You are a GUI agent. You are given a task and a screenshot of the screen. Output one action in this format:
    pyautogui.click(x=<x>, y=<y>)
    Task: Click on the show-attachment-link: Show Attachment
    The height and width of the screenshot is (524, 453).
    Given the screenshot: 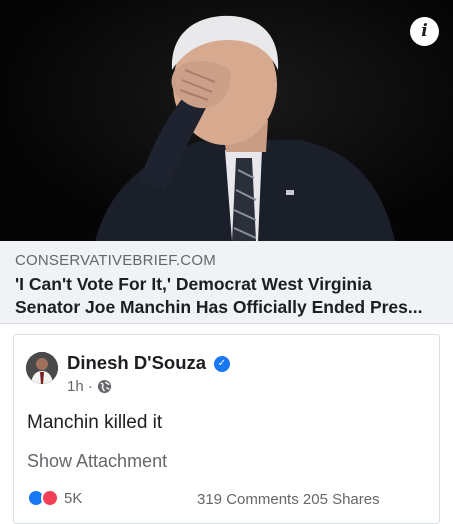 What is the action you would take?
    pyautogui.click(x=97, y=461)
    